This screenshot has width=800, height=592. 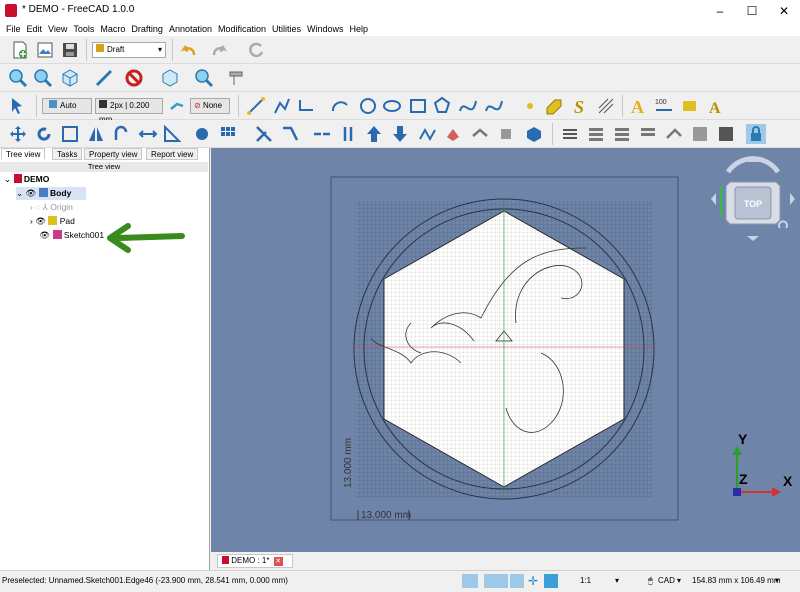 I want to click on add-to-group-icon, so click(x=596, y=134).